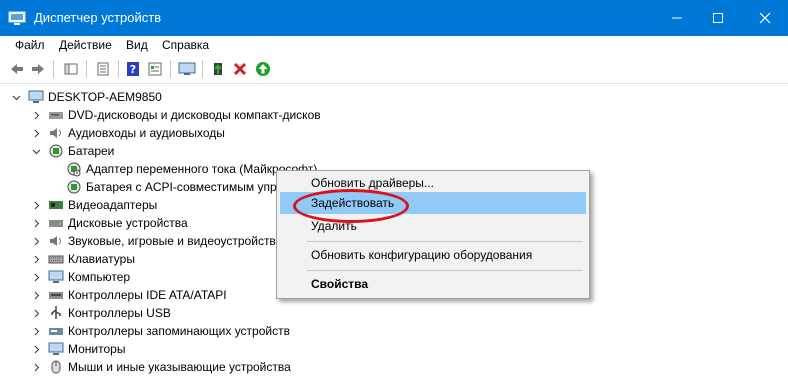 This screenshot has width=788, height=379. Describe the element at coordinates (179, 331) in the screenshot. I see `tree-item-label: Контроллеры запоминающих устройств` at that location.